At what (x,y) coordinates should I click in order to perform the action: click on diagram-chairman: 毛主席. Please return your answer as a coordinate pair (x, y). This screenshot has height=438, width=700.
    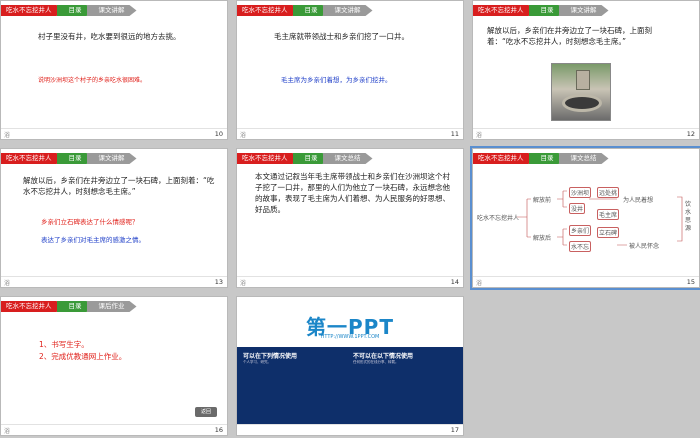
    Looking at the image, I should click on (608, 214).